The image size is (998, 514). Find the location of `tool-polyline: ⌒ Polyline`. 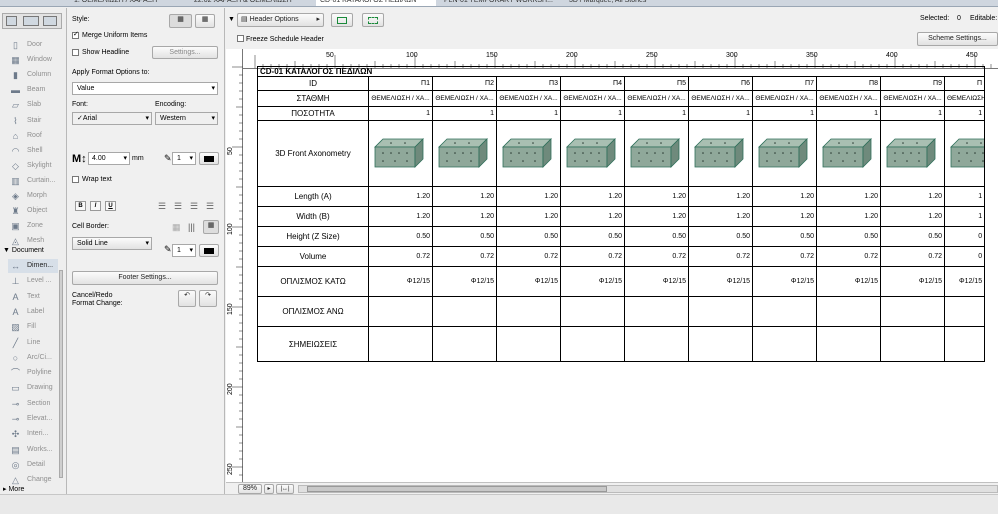

tool-polyline: ⌒ Polyline is located at coordinates (33, 373).